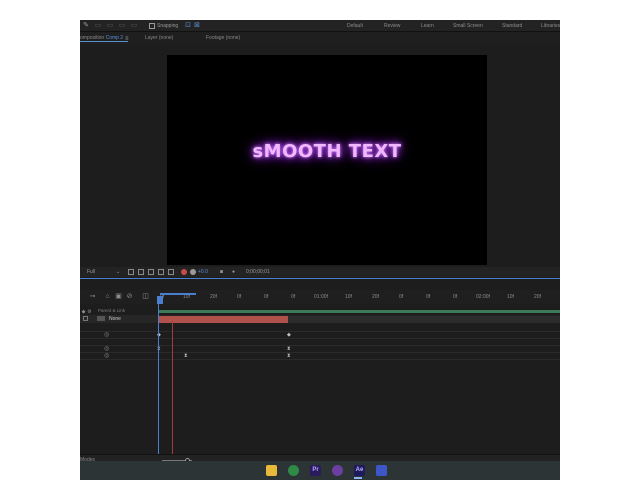 This screenshot has width=640, height=480. Describe the element at coordinates (151, 272) in the screenshot. I see `mask-visibility-icon` at that location.